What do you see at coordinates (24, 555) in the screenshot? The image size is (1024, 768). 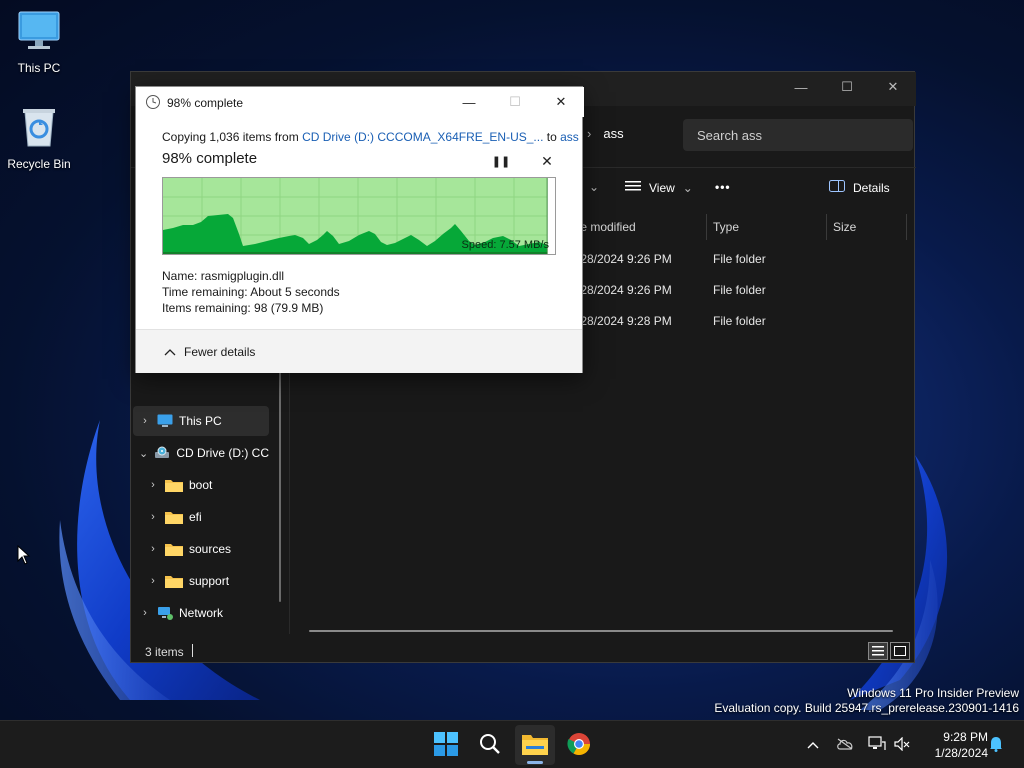 I see `mouse-cursor-icon` at bounding box center [24, 555].